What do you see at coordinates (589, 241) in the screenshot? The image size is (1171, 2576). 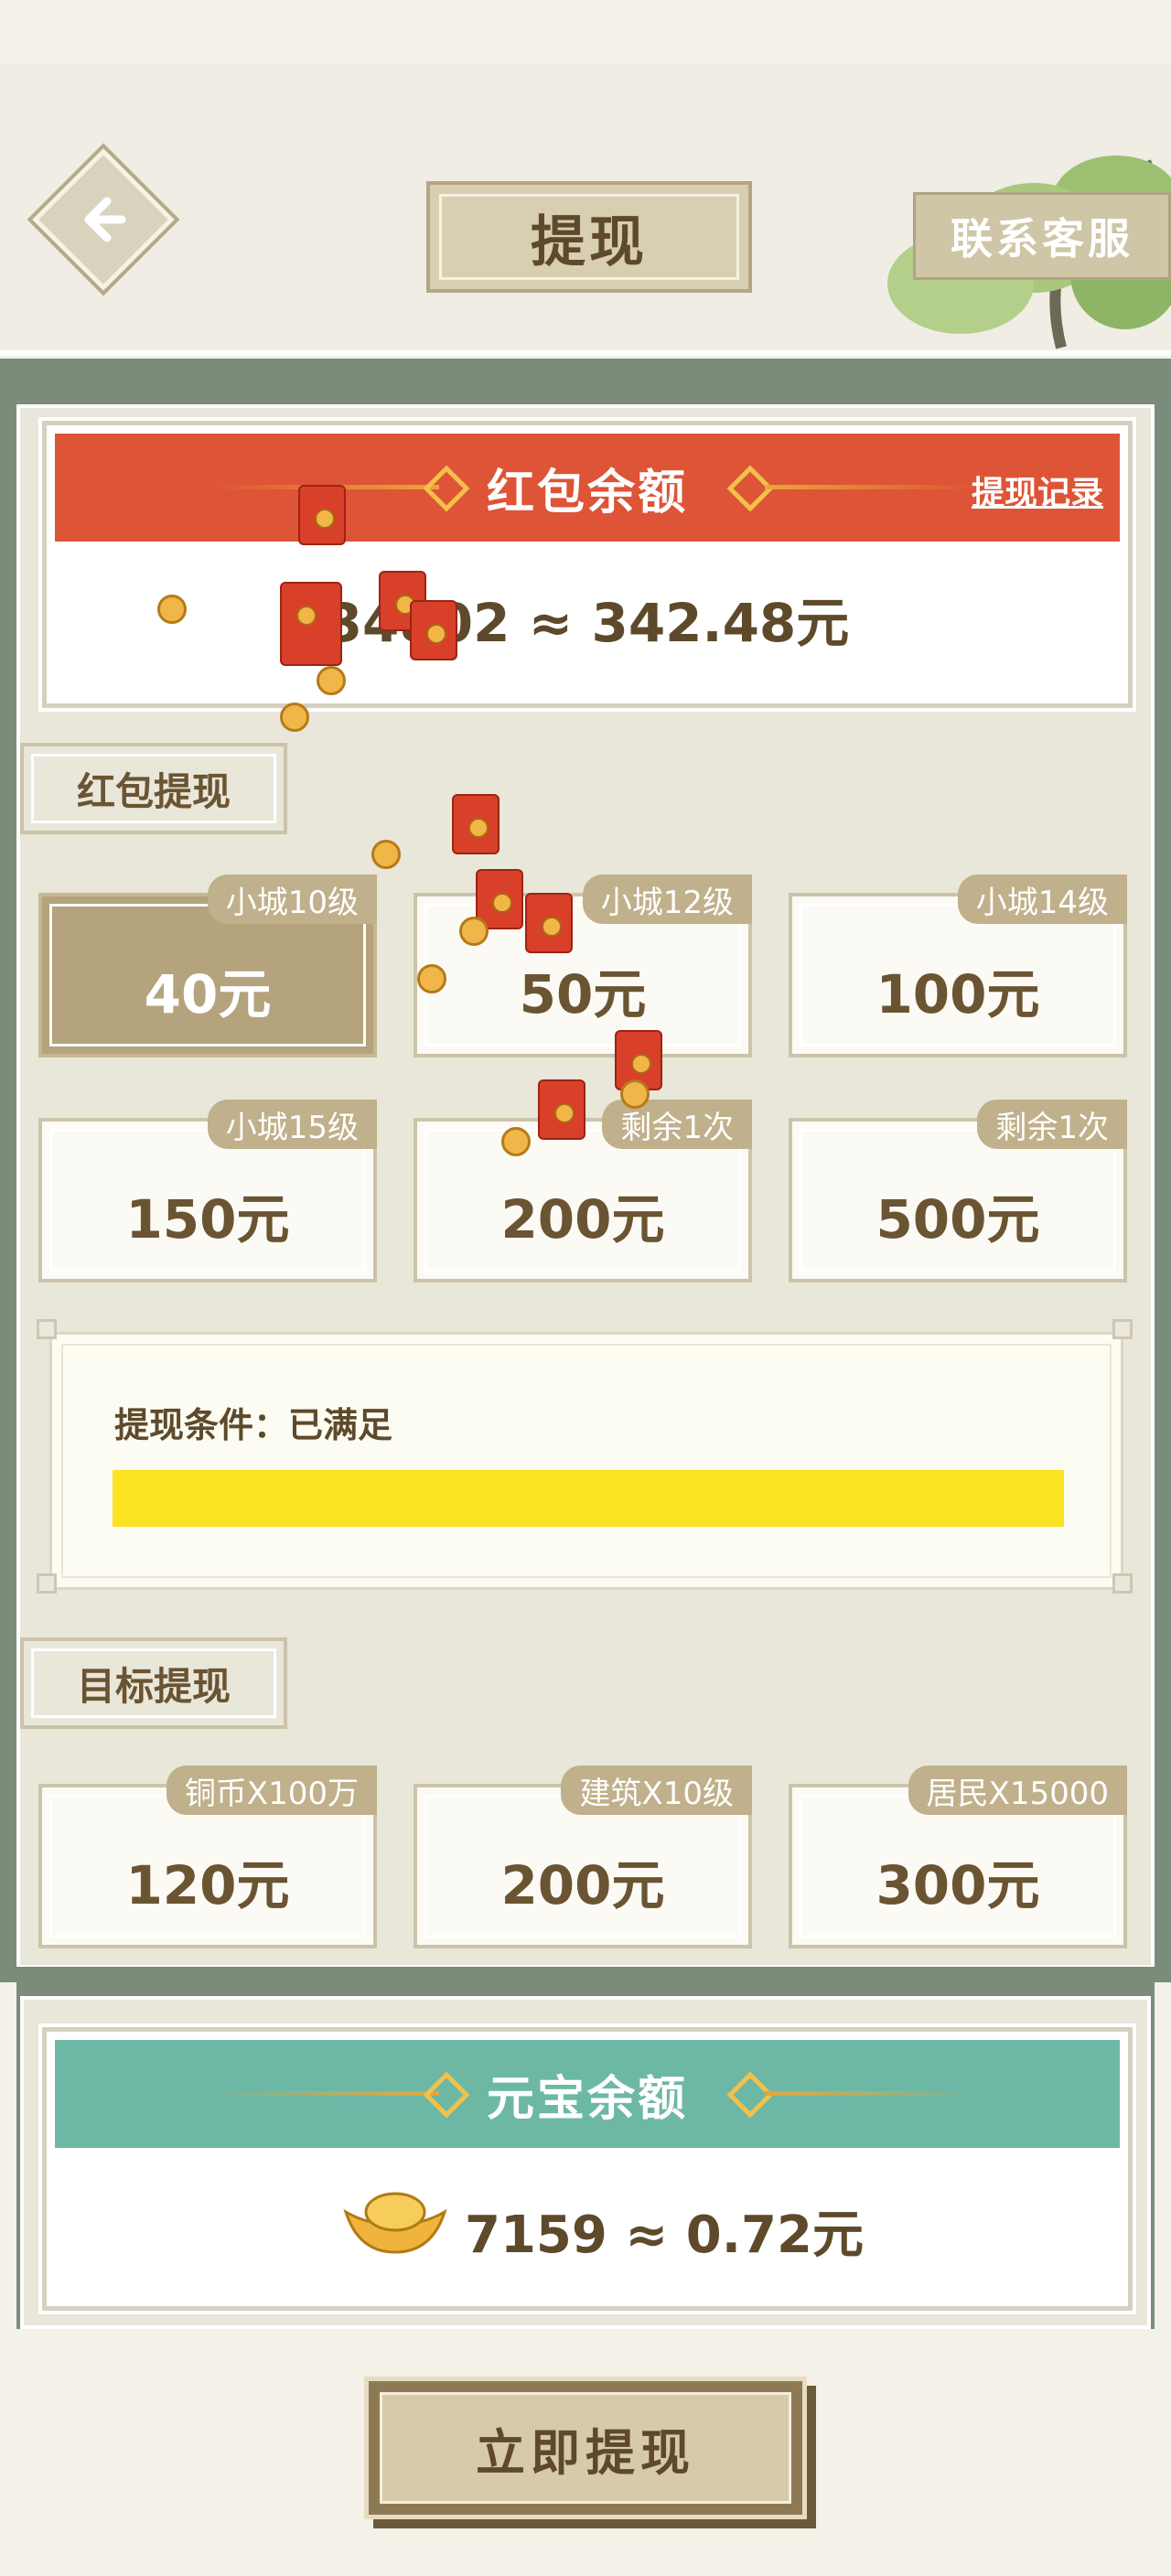 I see `page-title: 提现` at bounding box center [589, 241].